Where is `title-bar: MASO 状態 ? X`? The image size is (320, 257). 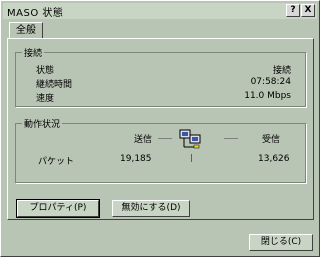
title-bar: MASO 状態 ? X is located at coordinates (160, 11).